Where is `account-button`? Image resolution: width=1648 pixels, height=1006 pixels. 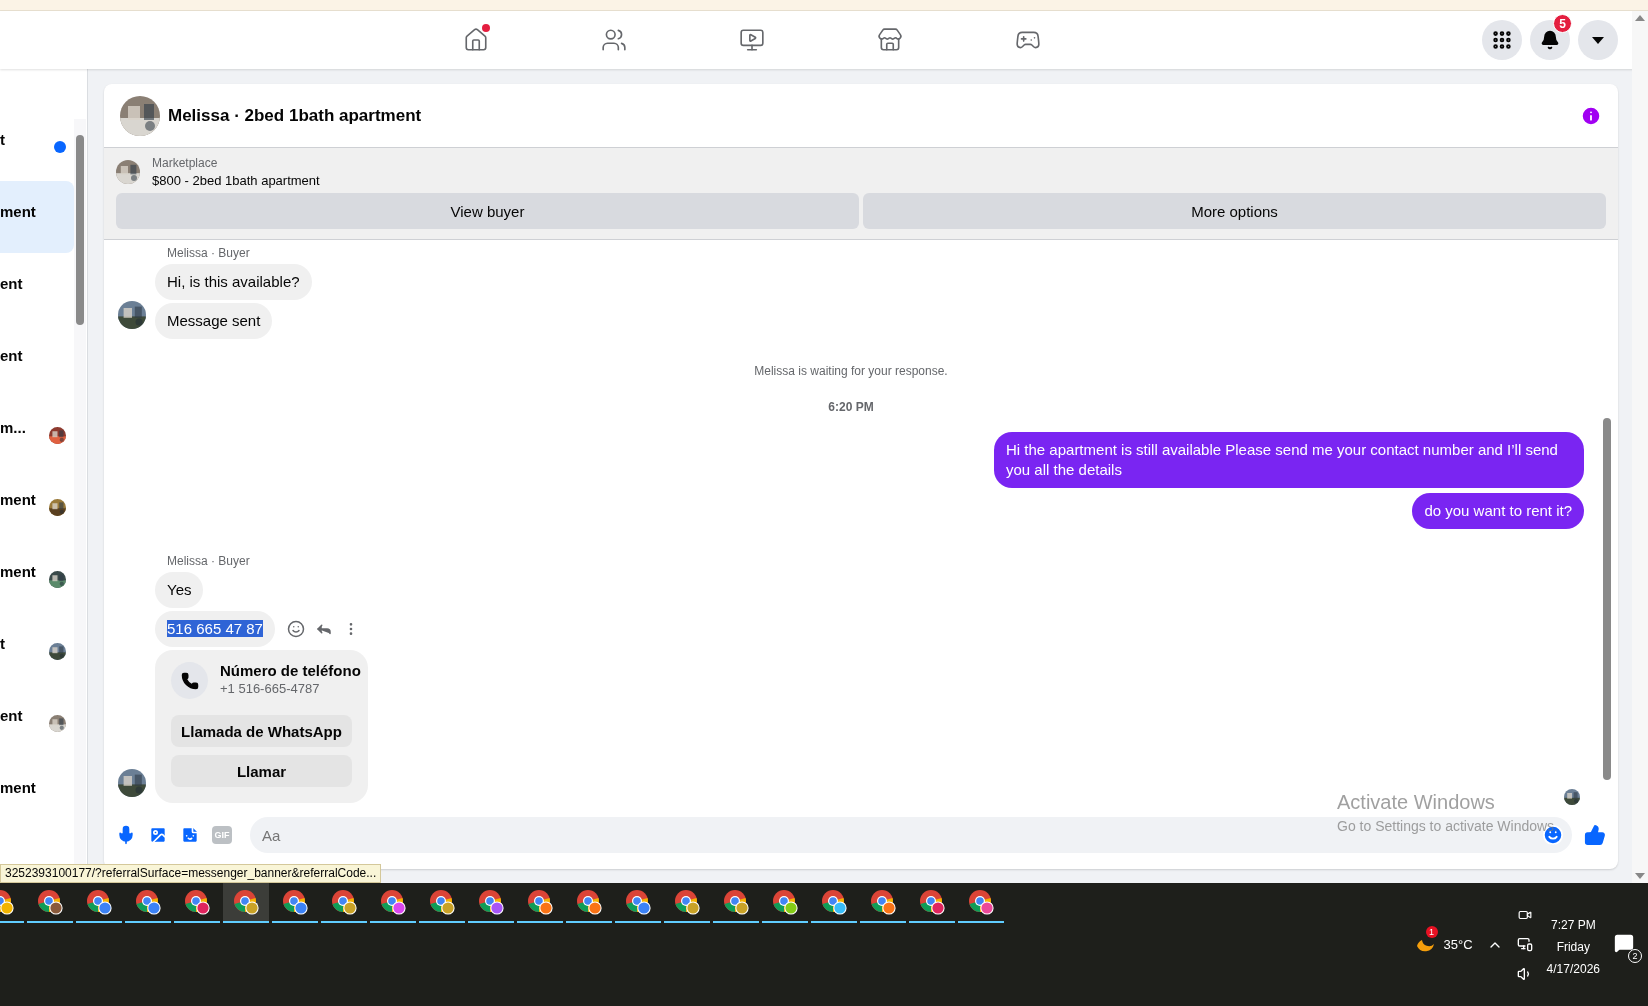
account-button is located at coordinates (1598, 40).